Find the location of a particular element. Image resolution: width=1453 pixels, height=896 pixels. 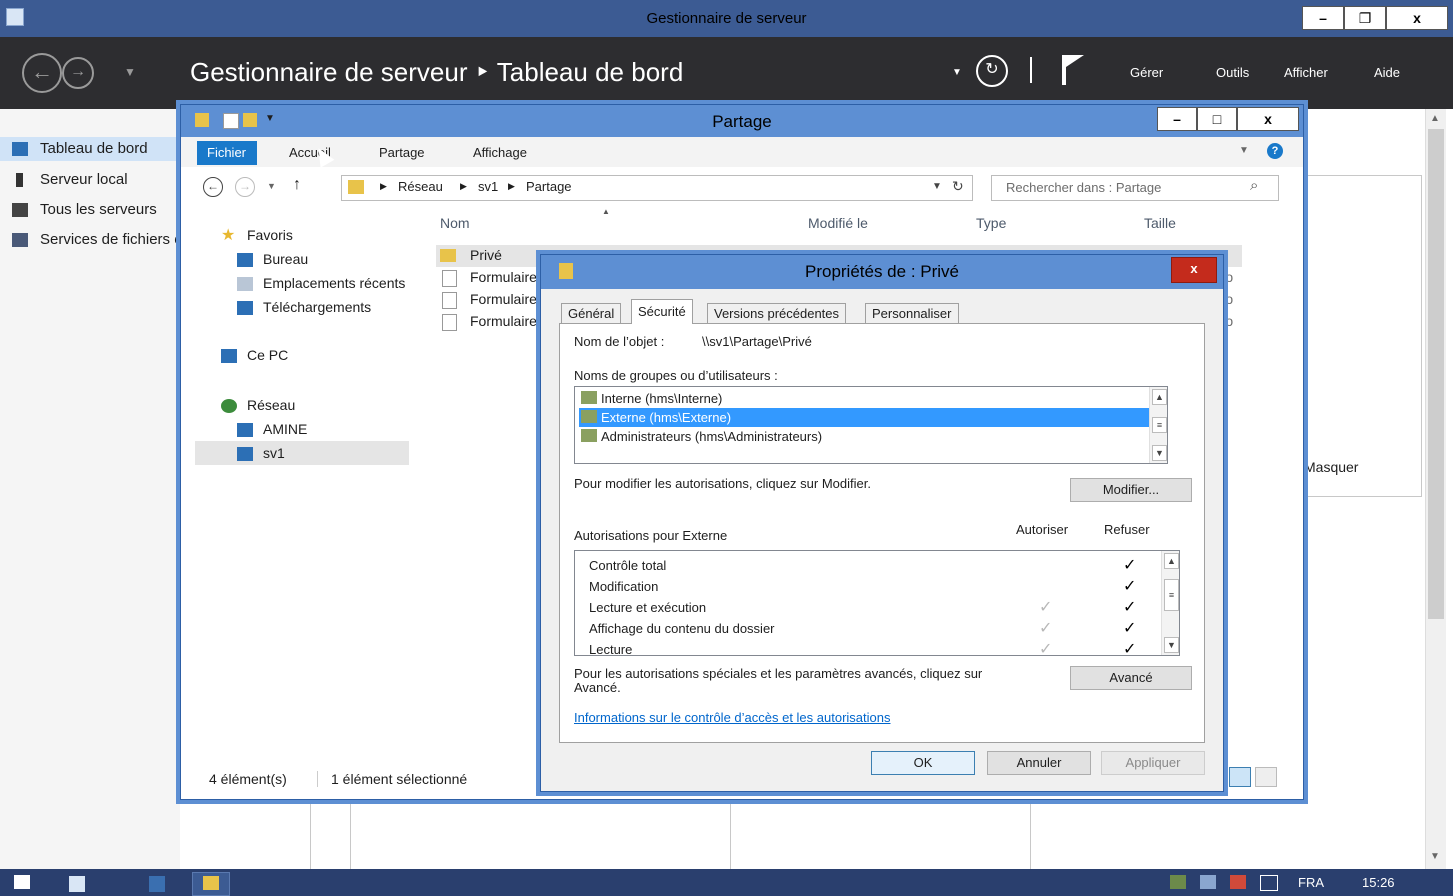

restore-button: ❐ is located at coordinates (1365, 18).